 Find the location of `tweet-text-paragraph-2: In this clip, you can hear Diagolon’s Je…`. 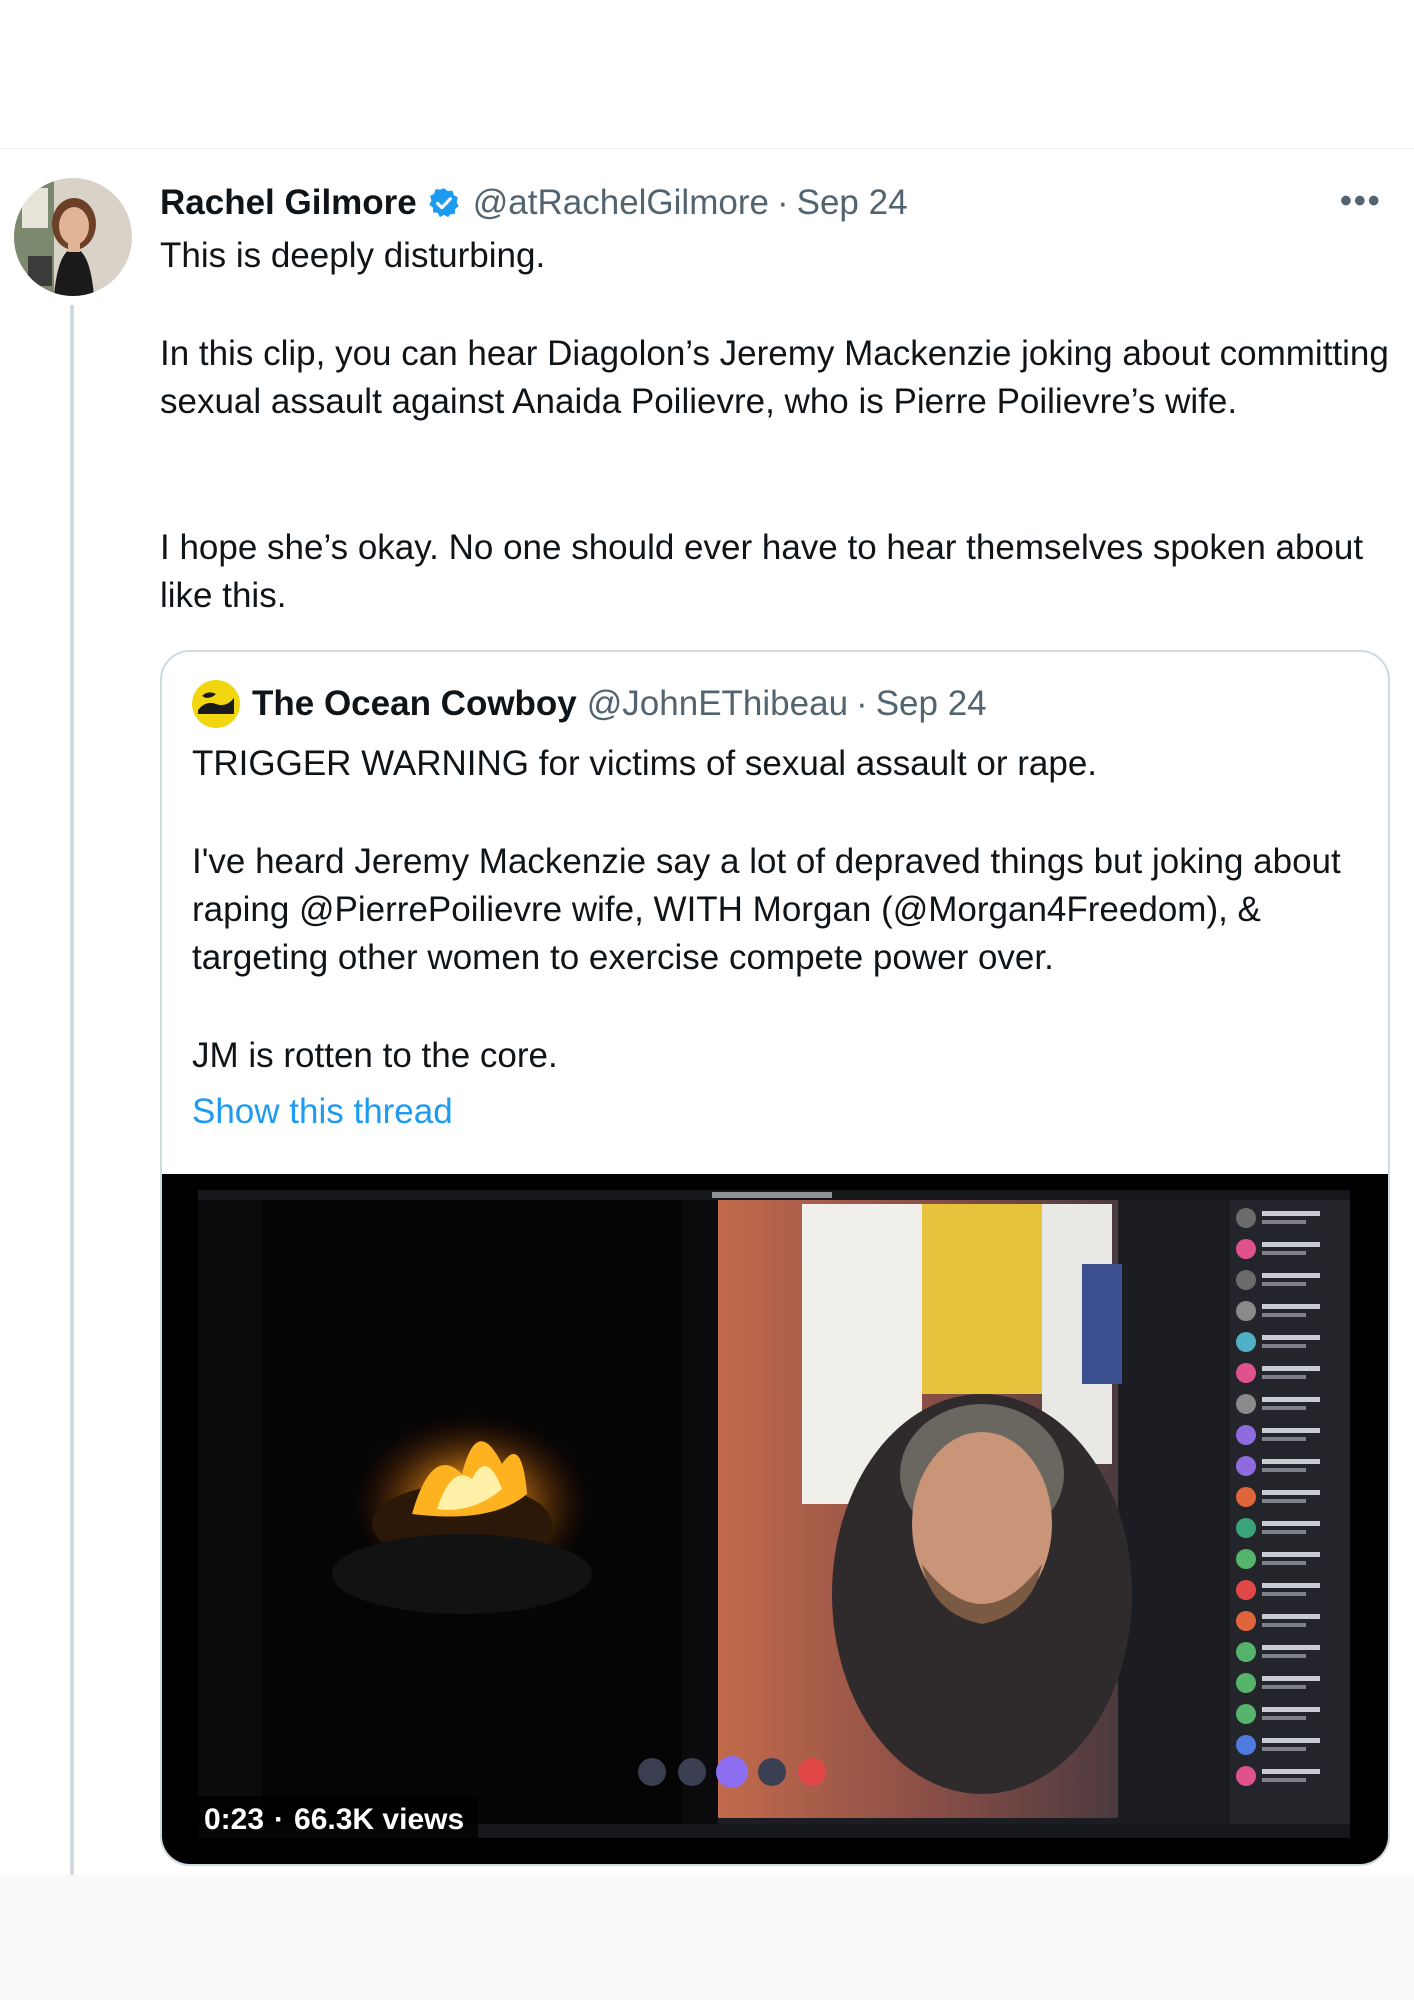

tweet-text-paragraph-2: In this clip, you can hear Diagolon’s Je… is located at coordinates (774, 377).